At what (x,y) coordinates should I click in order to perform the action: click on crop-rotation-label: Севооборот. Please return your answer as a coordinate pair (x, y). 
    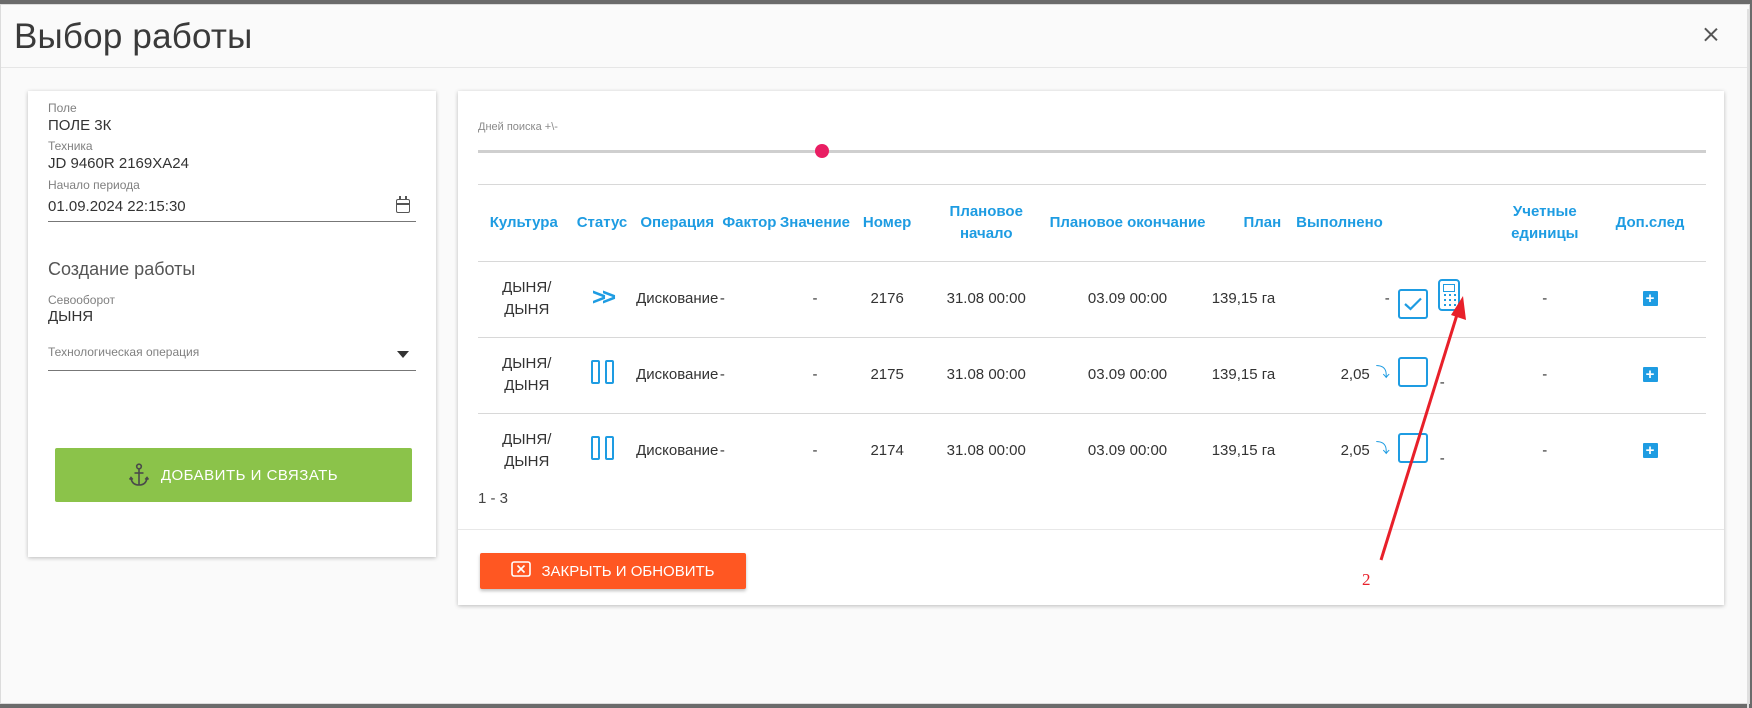
    Looking at the image, I should click on (82, 300).